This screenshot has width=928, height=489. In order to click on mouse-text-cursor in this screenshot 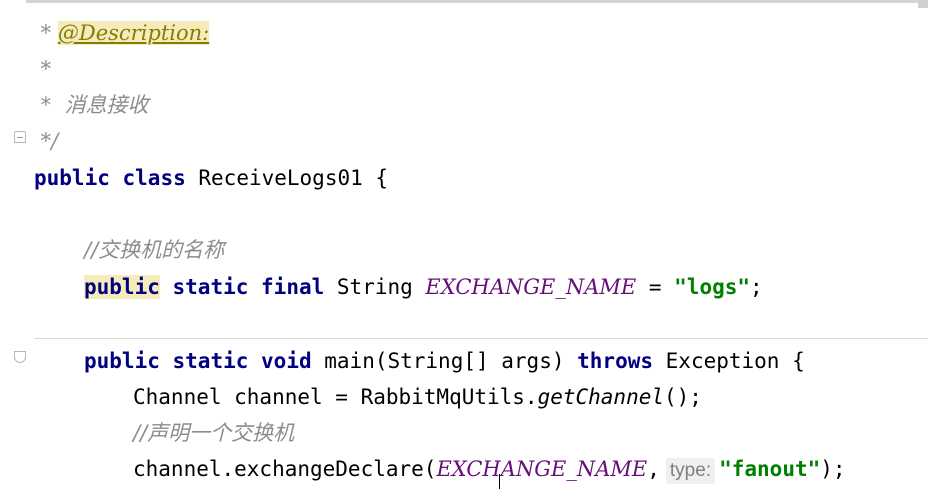, I will do `click(499, 481)`.